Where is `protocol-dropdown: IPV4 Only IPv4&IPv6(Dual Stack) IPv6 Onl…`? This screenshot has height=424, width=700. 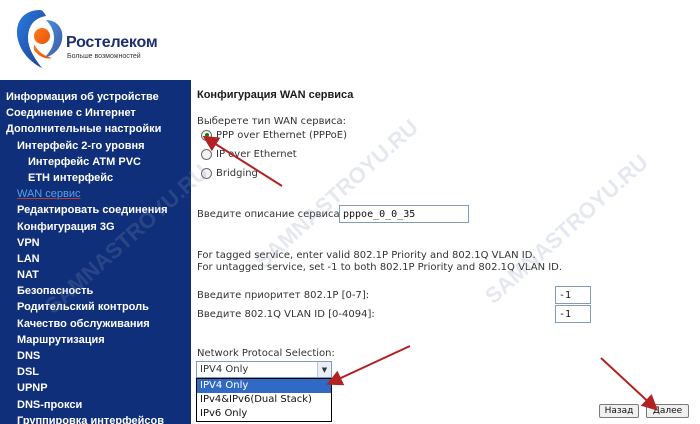 protocol-dropdown: IPV4 Only IPv4&IPv6(Dual Stack) IPv6 Onl… is located at coordinates (264, 400).